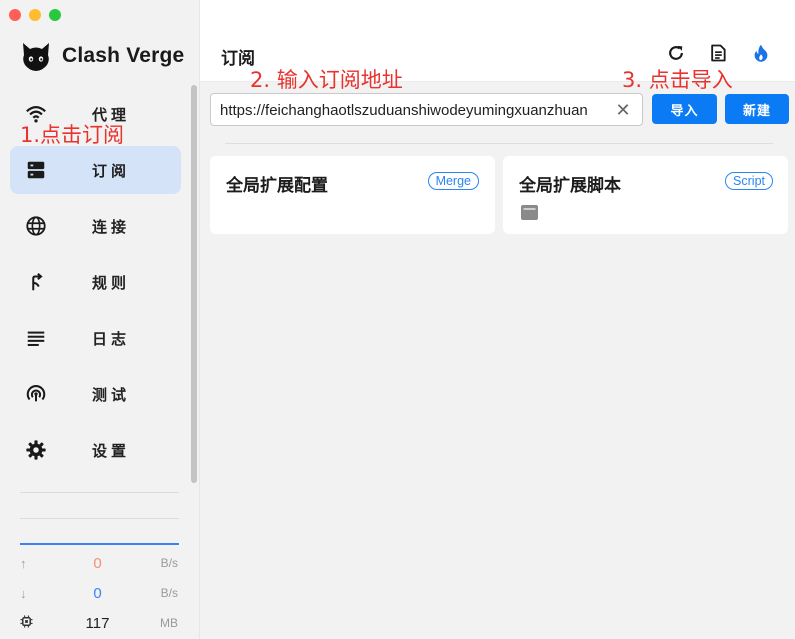 This screenshot has width=795, height=639. I want to click on import-button: 导入, so click(684, 109).